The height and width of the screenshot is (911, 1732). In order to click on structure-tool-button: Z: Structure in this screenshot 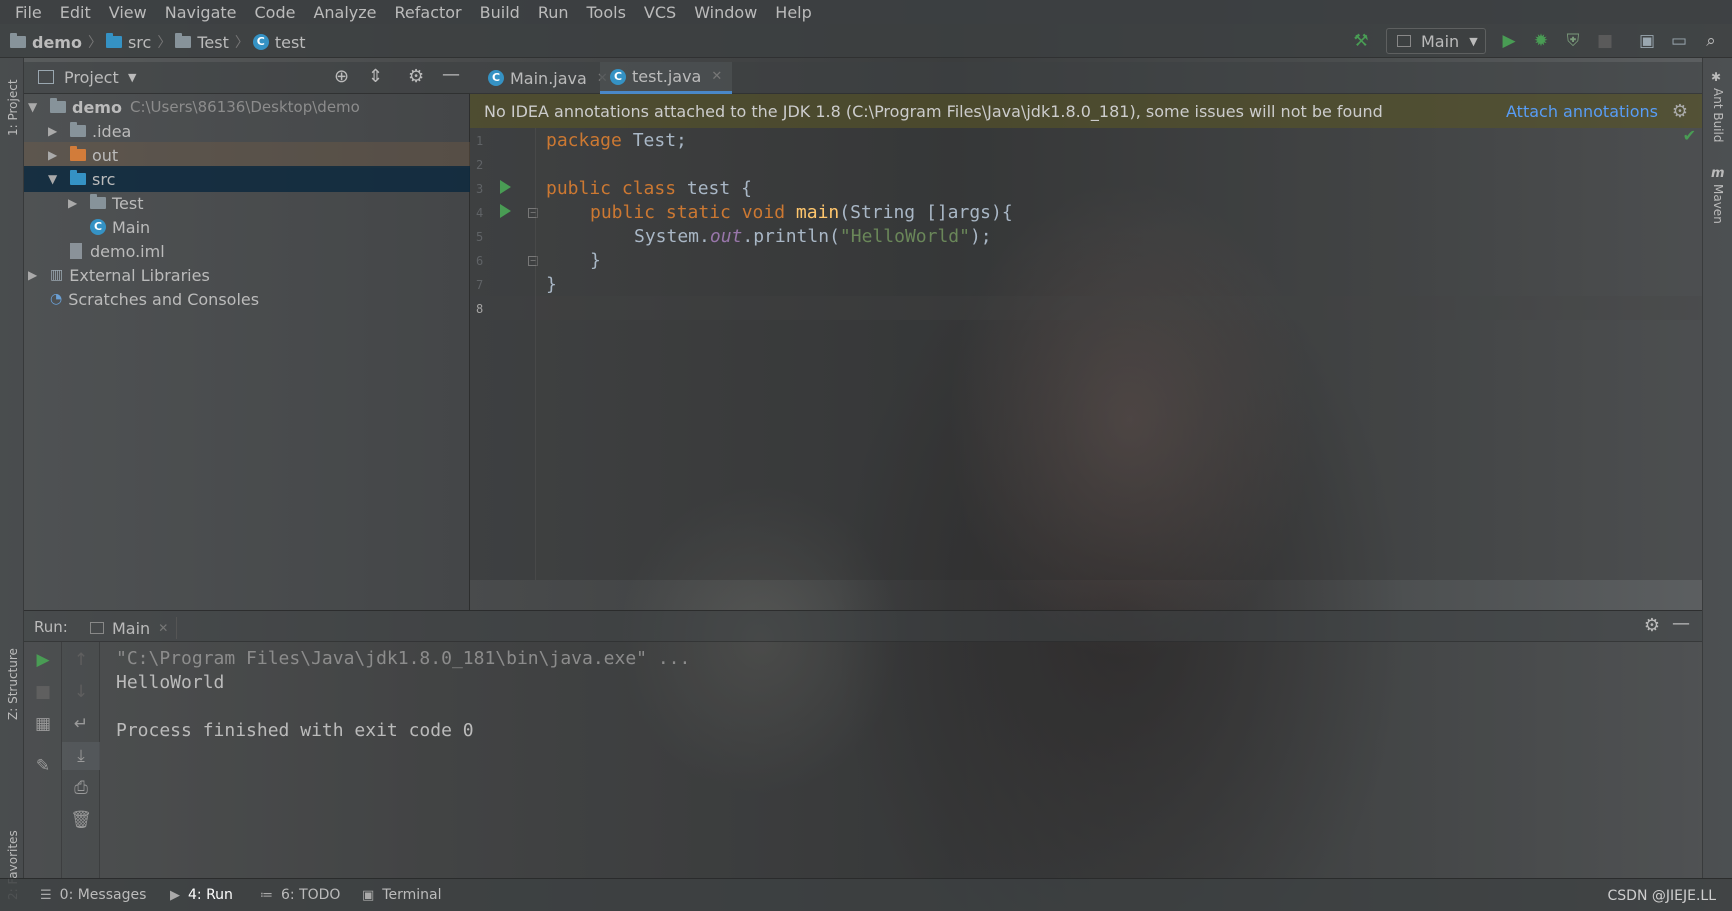, I will do `click(13, 684)`.